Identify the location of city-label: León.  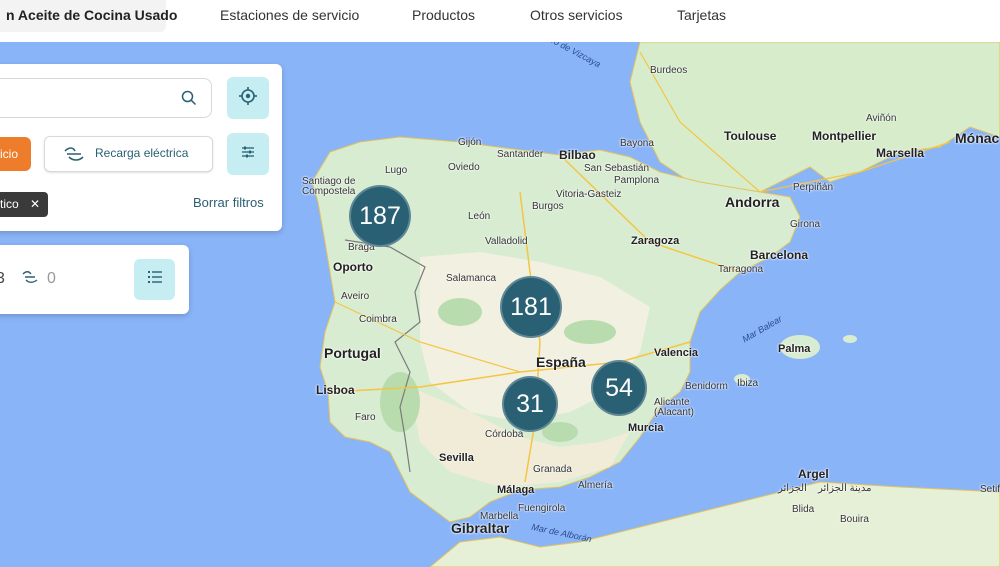
(479, 216).